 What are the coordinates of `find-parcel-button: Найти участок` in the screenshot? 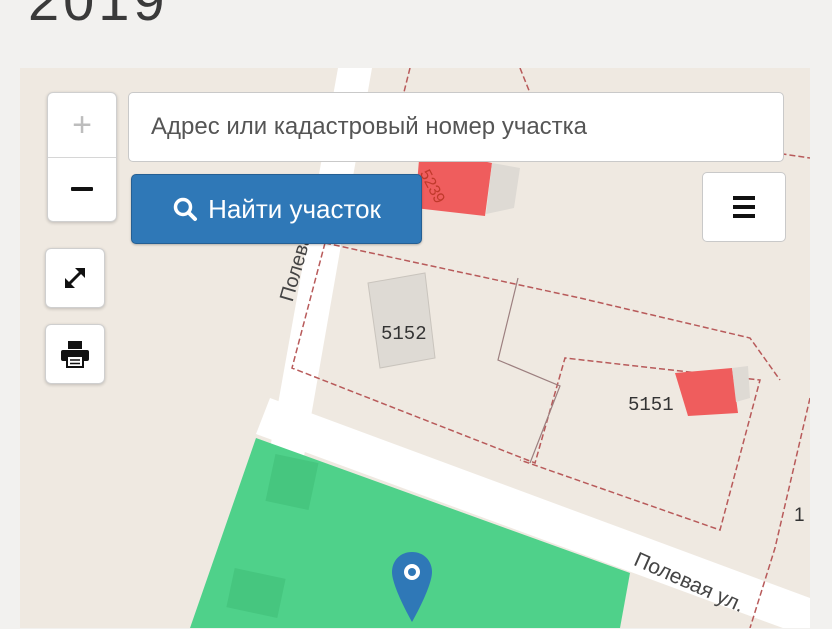 It's located at (276, 209).